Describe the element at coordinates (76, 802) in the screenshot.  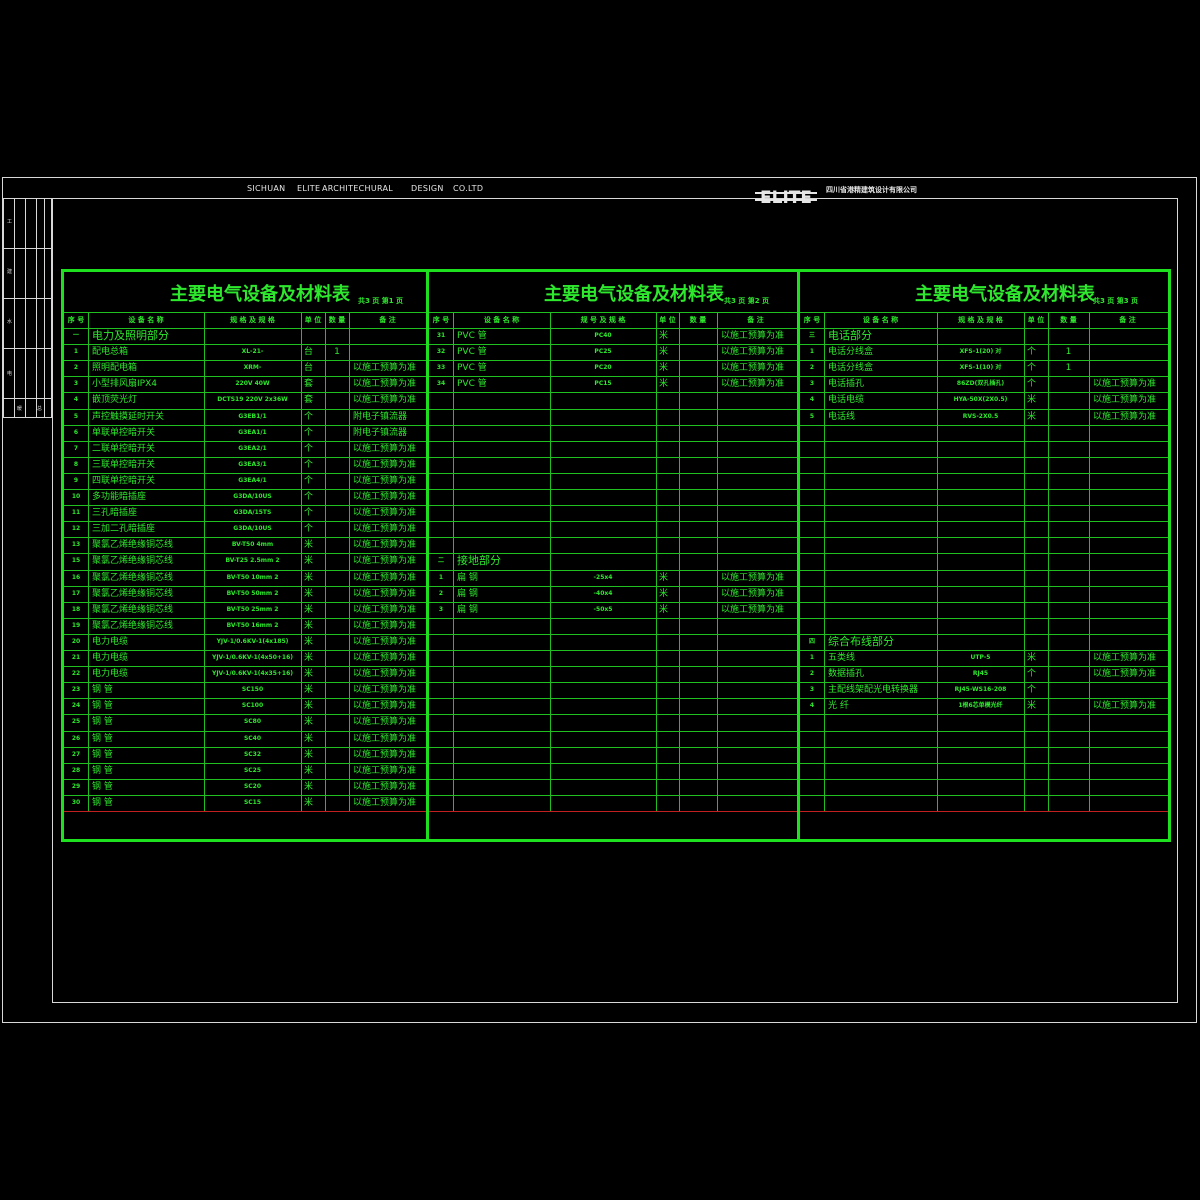
I see `table-cell: 30` at that location.